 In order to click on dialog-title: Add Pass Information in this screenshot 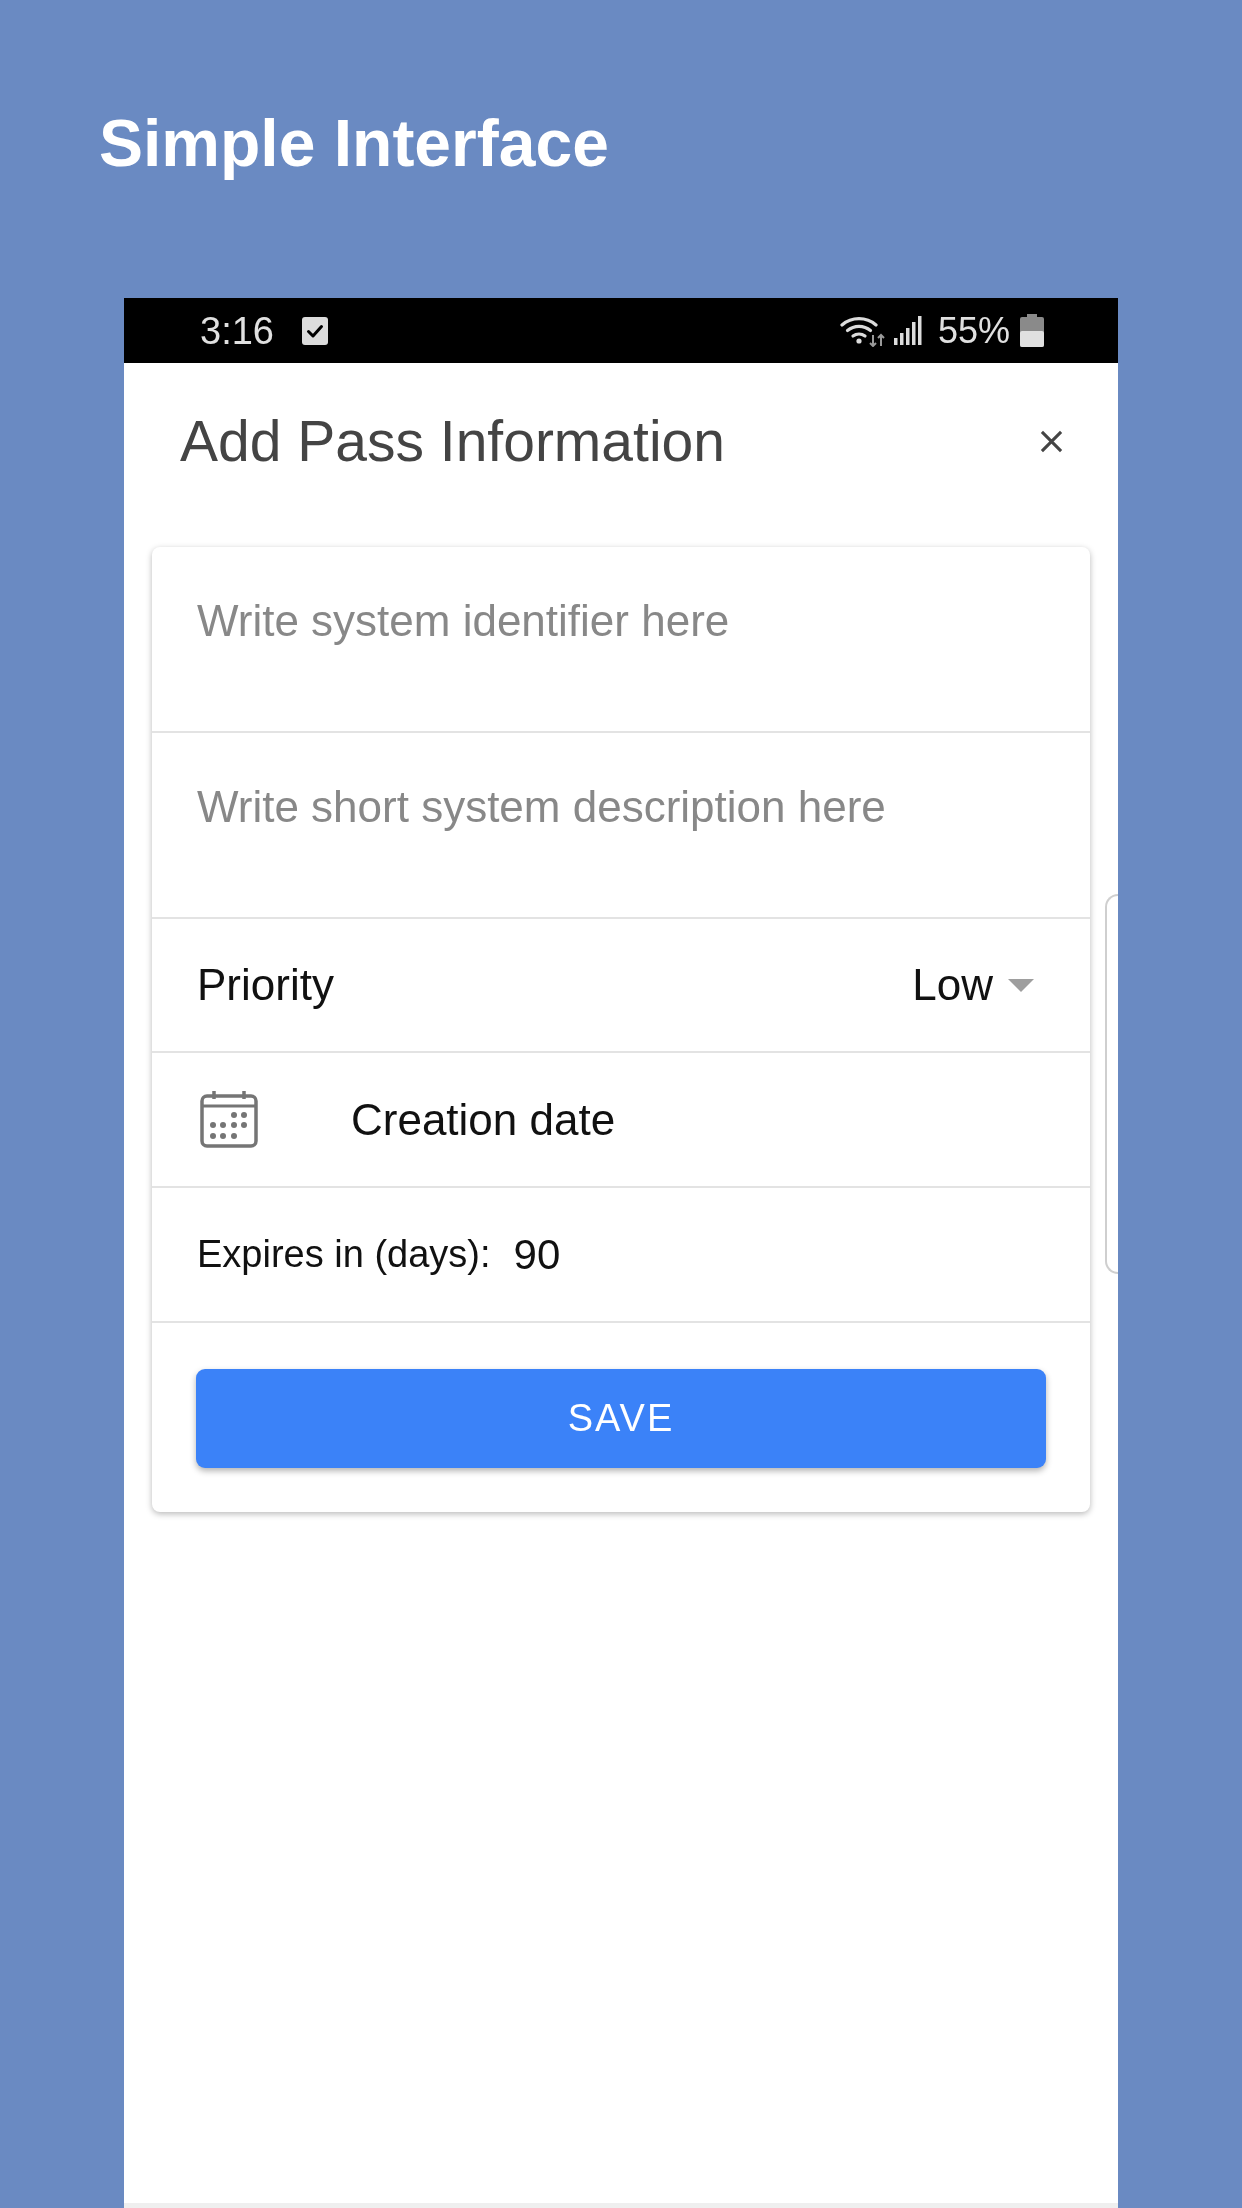, I will do `click(452, 441)`.